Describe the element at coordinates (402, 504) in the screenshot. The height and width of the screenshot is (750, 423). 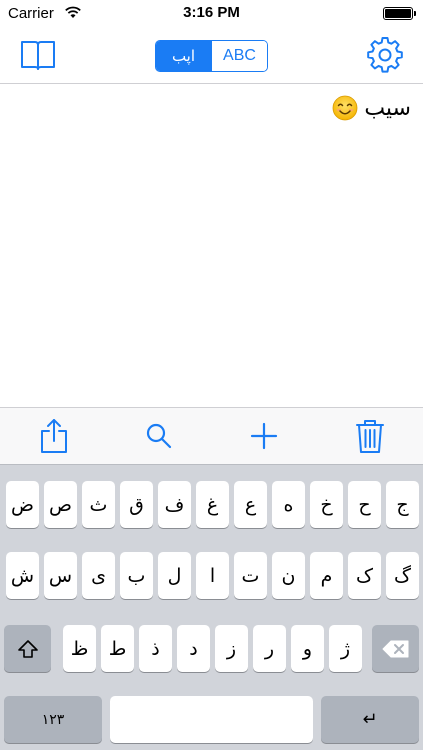
I see `key: ج` at that location.